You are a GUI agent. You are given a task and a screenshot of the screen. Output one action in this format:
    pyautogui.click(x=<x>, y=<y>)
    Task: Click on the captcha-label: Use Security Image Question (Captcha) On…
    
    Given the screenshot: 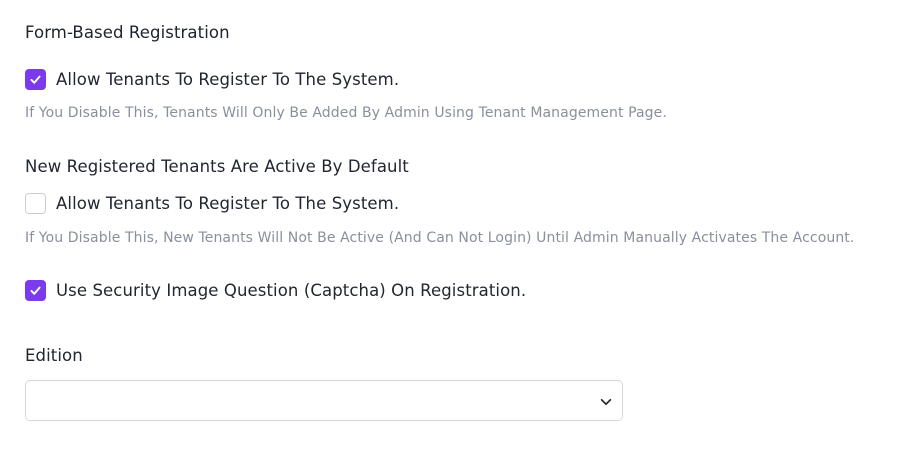 What is the action you would take?
    pyautogui.click(x=291, y=290)
    